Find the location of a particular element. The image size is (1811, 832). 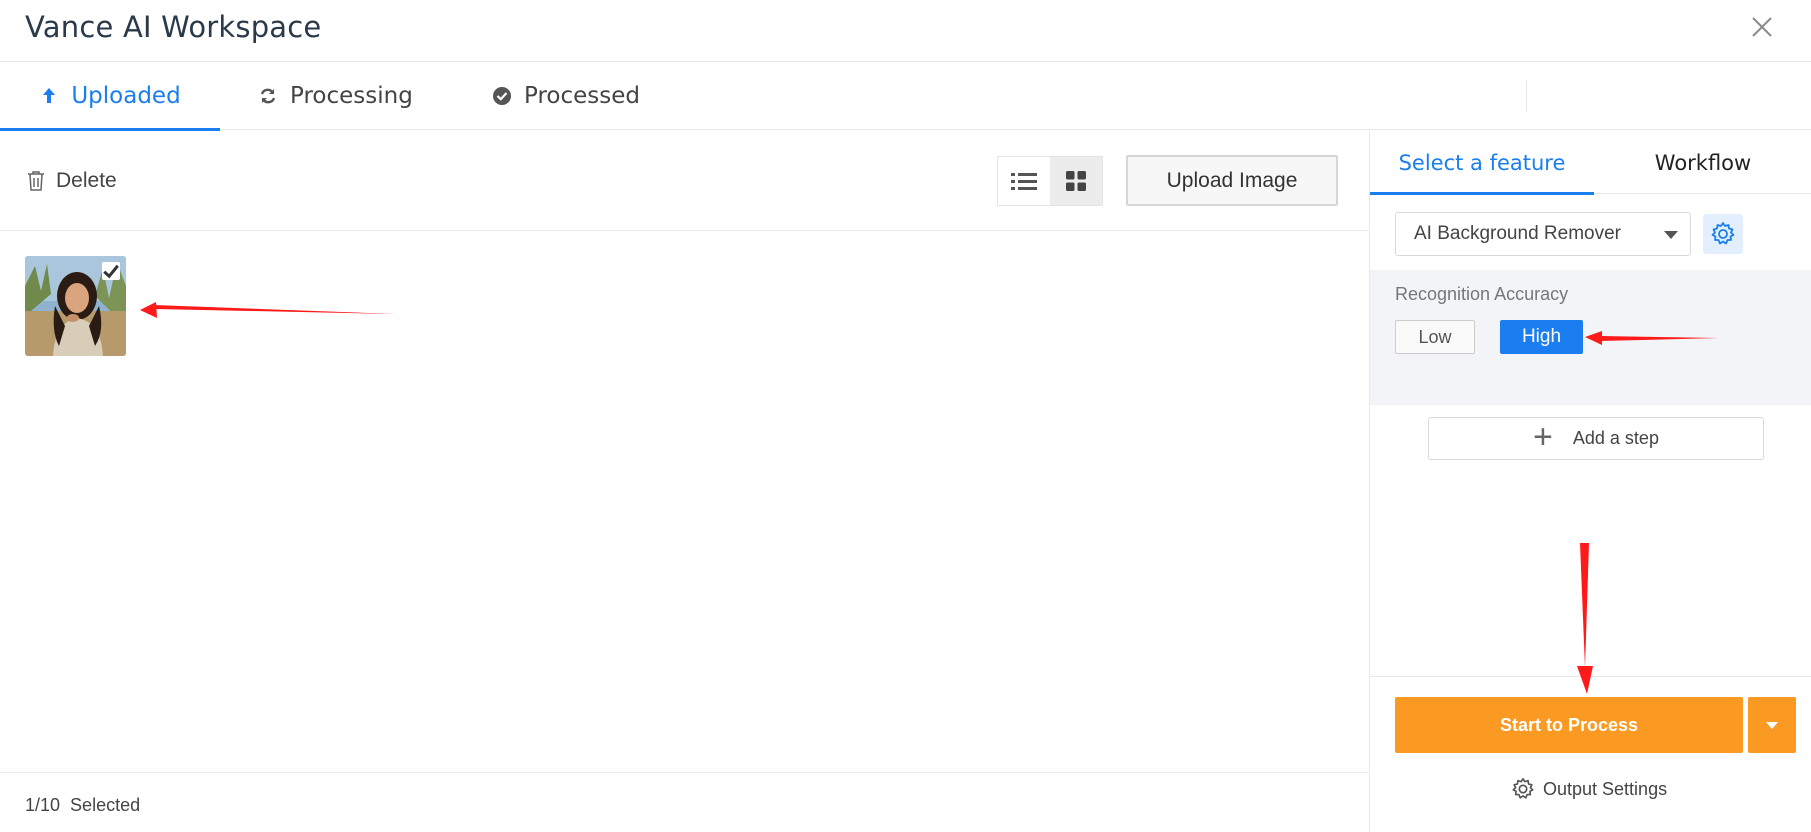

upload-arrow-icon is located at coordinates (49, 96).